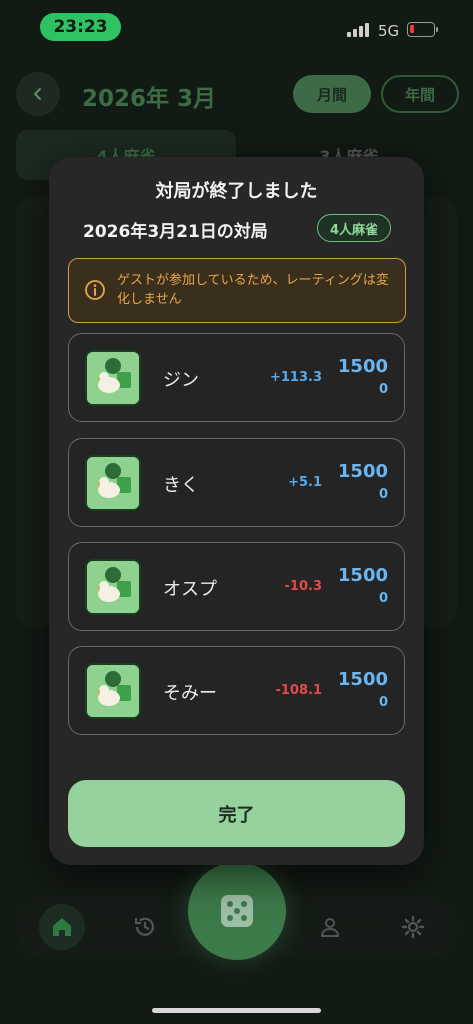  Describe the element at coordinates (181, 380) in the screenshot. I see `player-name: ジン` at that location.